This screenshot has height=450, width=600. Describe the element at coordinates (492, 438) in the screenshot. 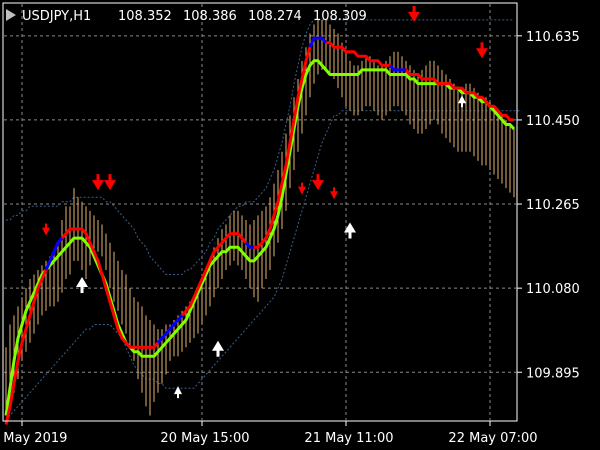

I see `x-tick-label: 22 May 07:00` at that location.